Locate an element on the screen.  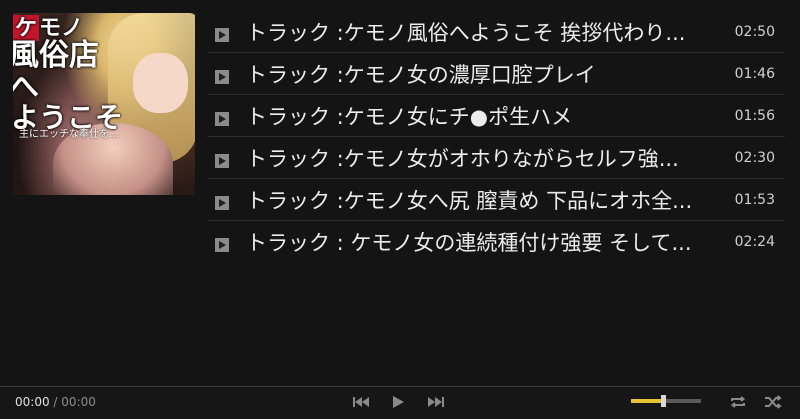
total-time: 00:00 is located at coordinates (78, 402).